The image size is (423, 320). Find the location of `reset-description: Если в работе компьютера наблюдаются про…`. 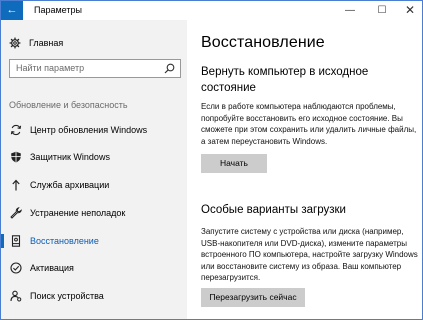

reset-description: Если в работе компьютера наблюдаются про… is located at coordinates (309, 124).